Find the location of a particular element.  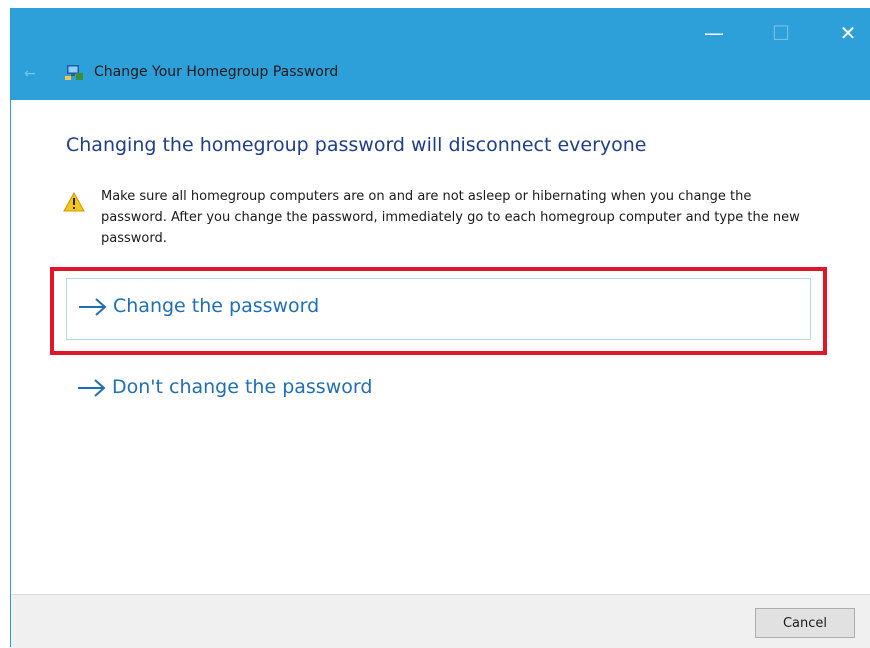

dont-change-password-option: Don't change the password is located at coordinates (438, 391).